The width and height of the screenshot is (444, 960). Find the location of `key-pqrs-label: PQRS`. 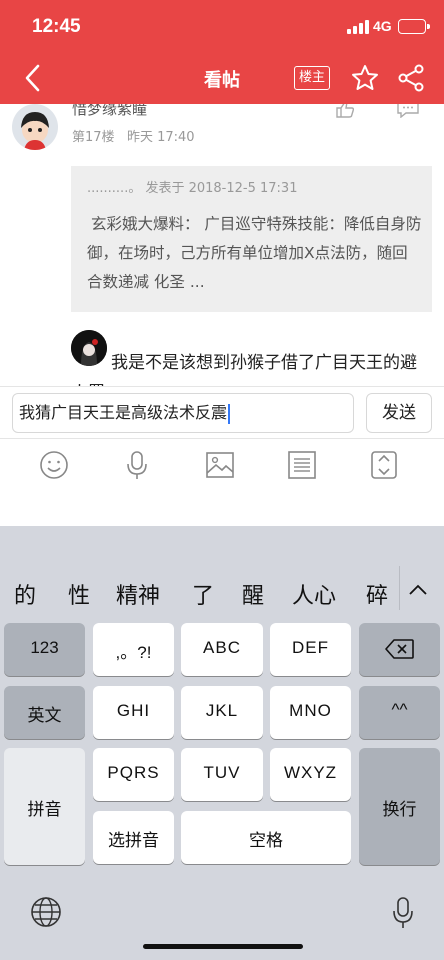

key-pqrs-label: PQRS is located at coordinates (133, 772).